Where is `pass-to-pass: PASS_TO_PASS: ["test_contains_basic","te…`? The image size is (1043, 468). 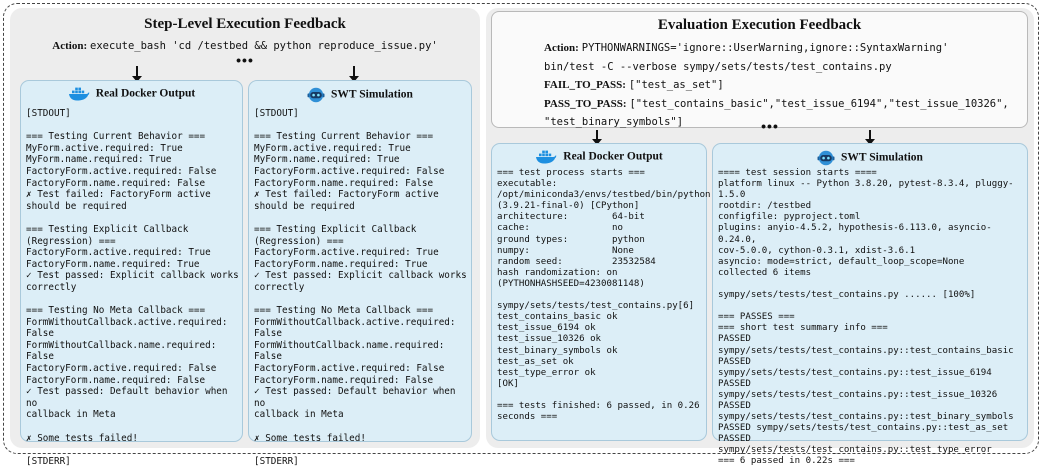
pass-to-pass: PASS_TO_PASS: ["test_contains_basic","te… is located at coordinates (776, 103).